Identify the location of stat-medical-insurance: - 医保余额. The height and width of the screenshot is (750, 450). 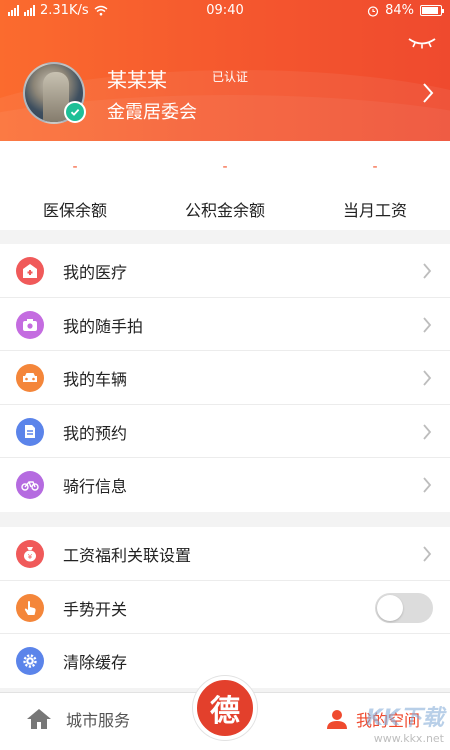
(75, 185).